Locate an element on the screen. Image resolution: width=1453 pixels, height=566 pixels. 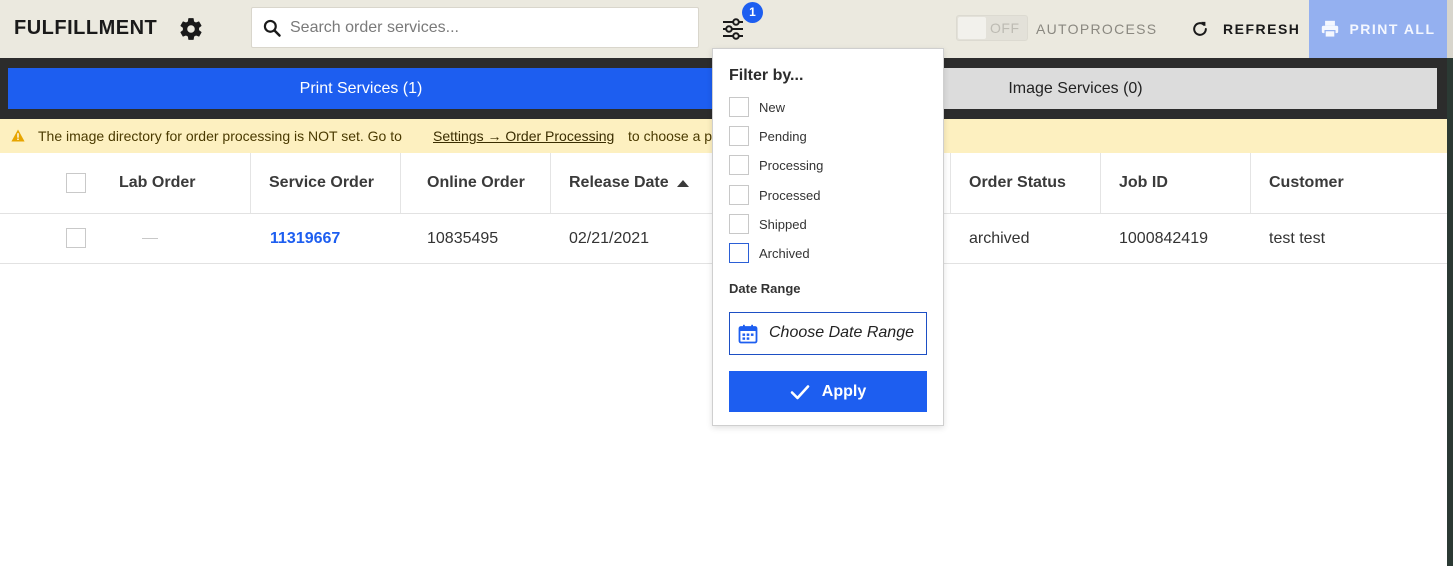
column-job-id: Job ID is located at coordinates (1143, 183).